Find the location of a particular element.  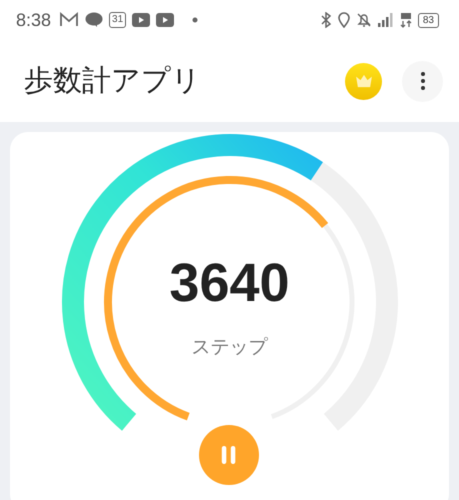

more-vertical-icon is located at coordinates (422, 81).